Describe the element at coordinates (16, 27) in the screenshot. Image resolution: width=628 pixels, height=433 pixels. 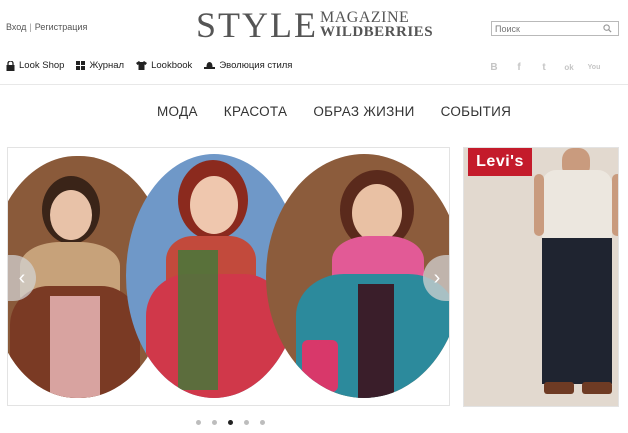
I see `login-link: Вход` at that location.